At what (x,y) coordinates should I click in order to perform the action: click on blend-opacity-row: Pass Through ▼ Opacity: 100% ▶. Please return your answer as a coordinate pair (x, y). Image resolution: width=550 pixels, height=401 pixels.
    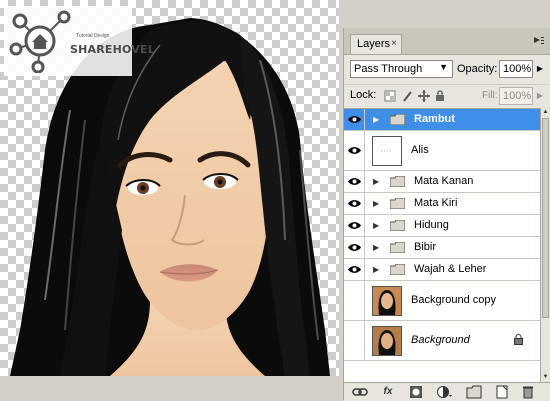
    Looking at the image, I should click on (447, 70).